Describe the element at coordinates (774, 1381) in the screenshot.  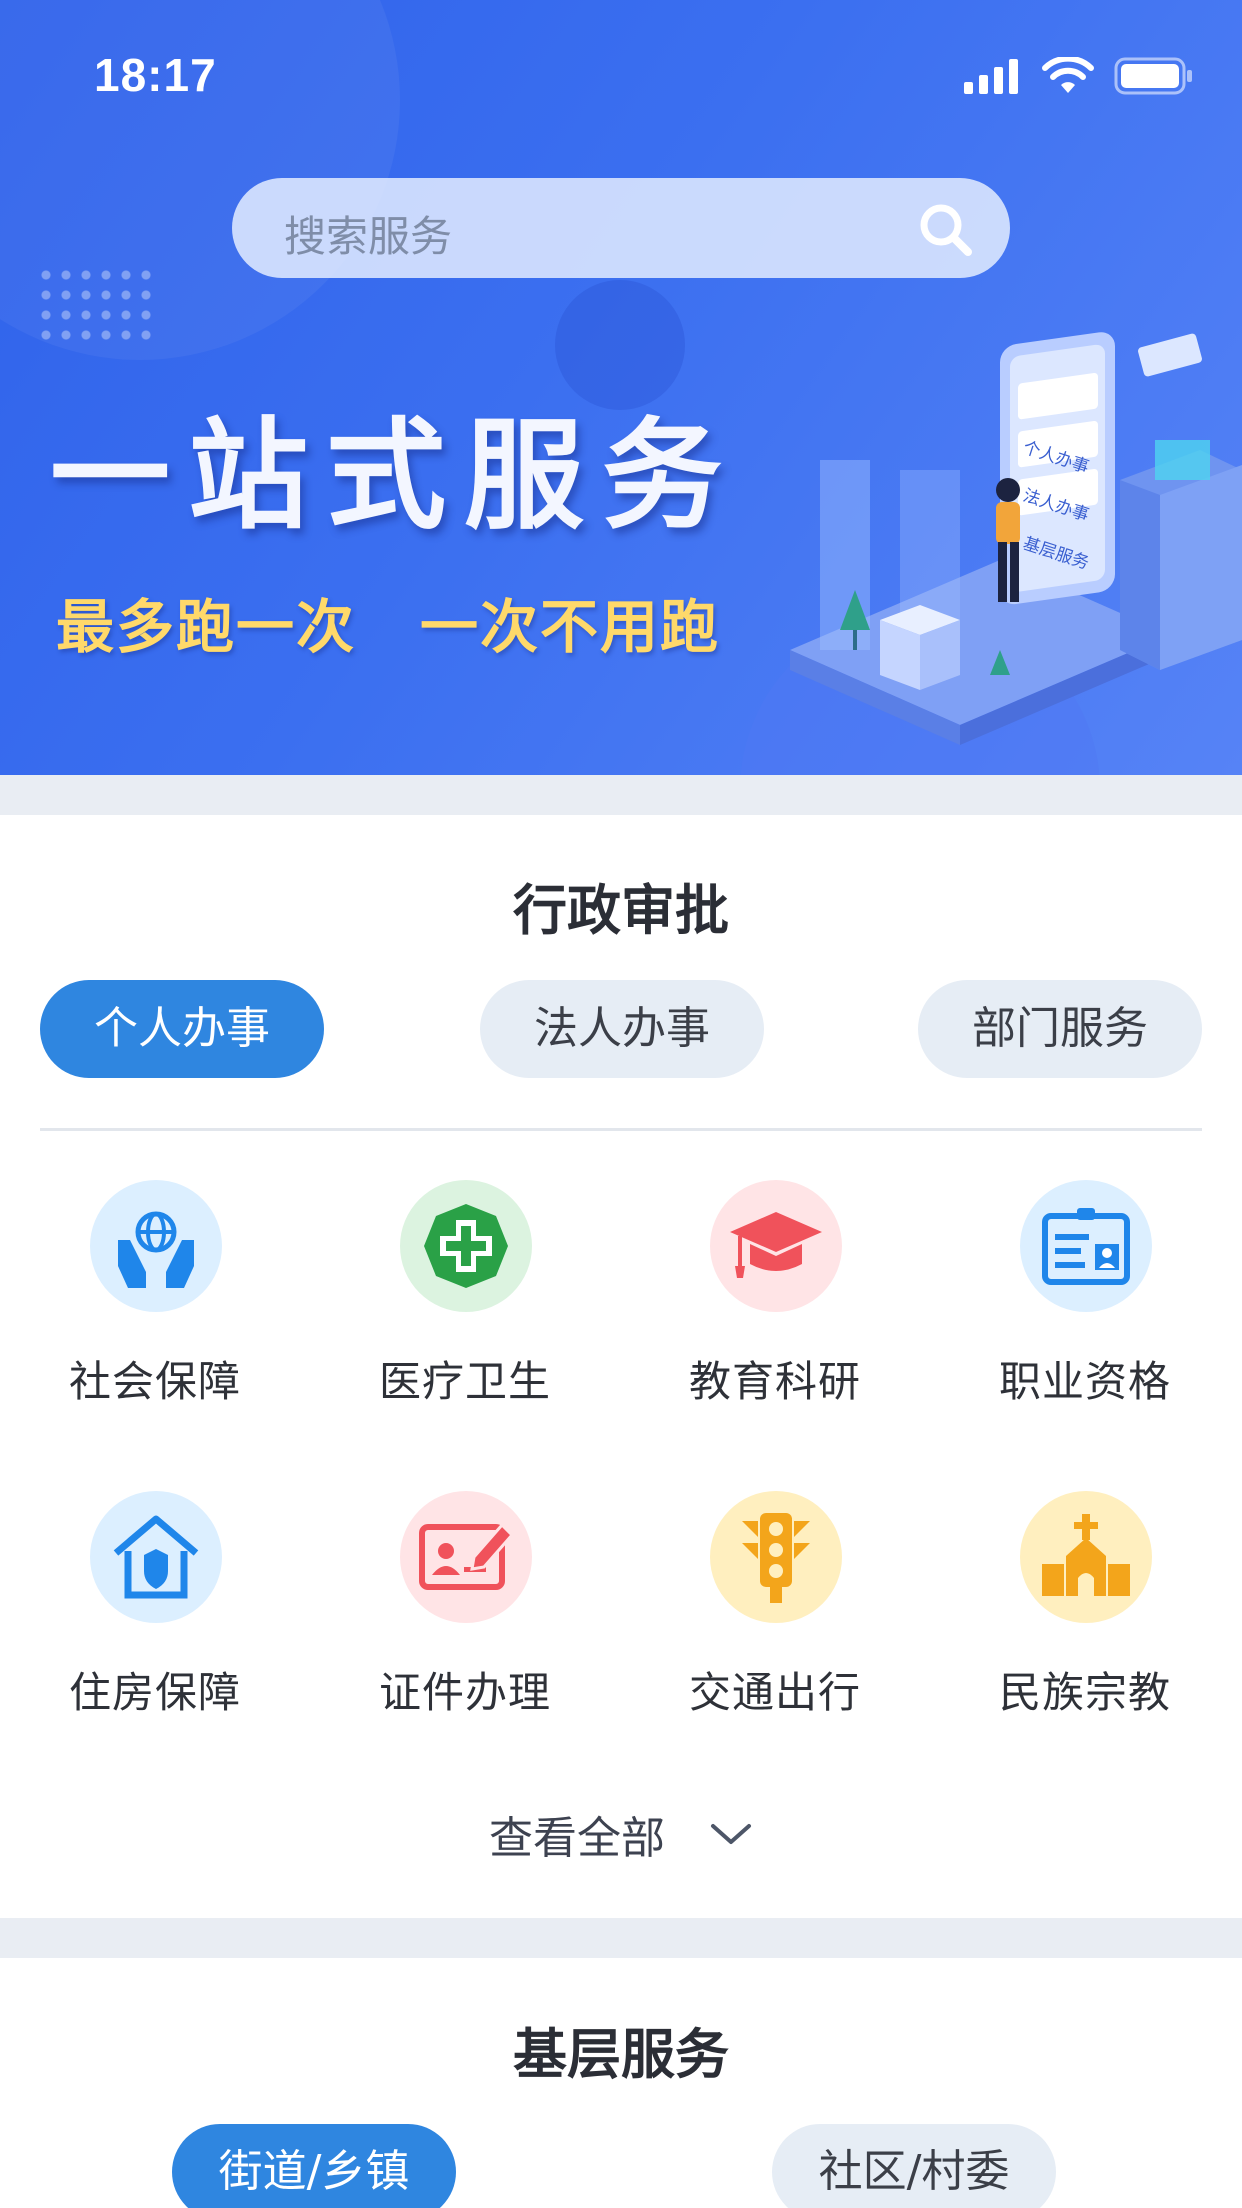
I see `service-label: 教育科研` at that location.